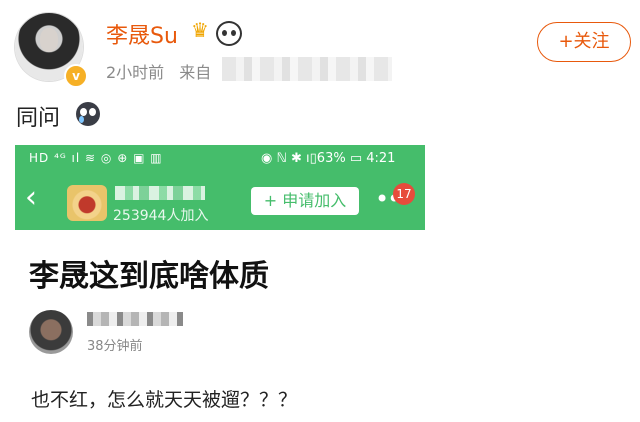 This screenshot has height=422, width=640. I want to click on post-source-prefix: 来自, so click(195, 72).